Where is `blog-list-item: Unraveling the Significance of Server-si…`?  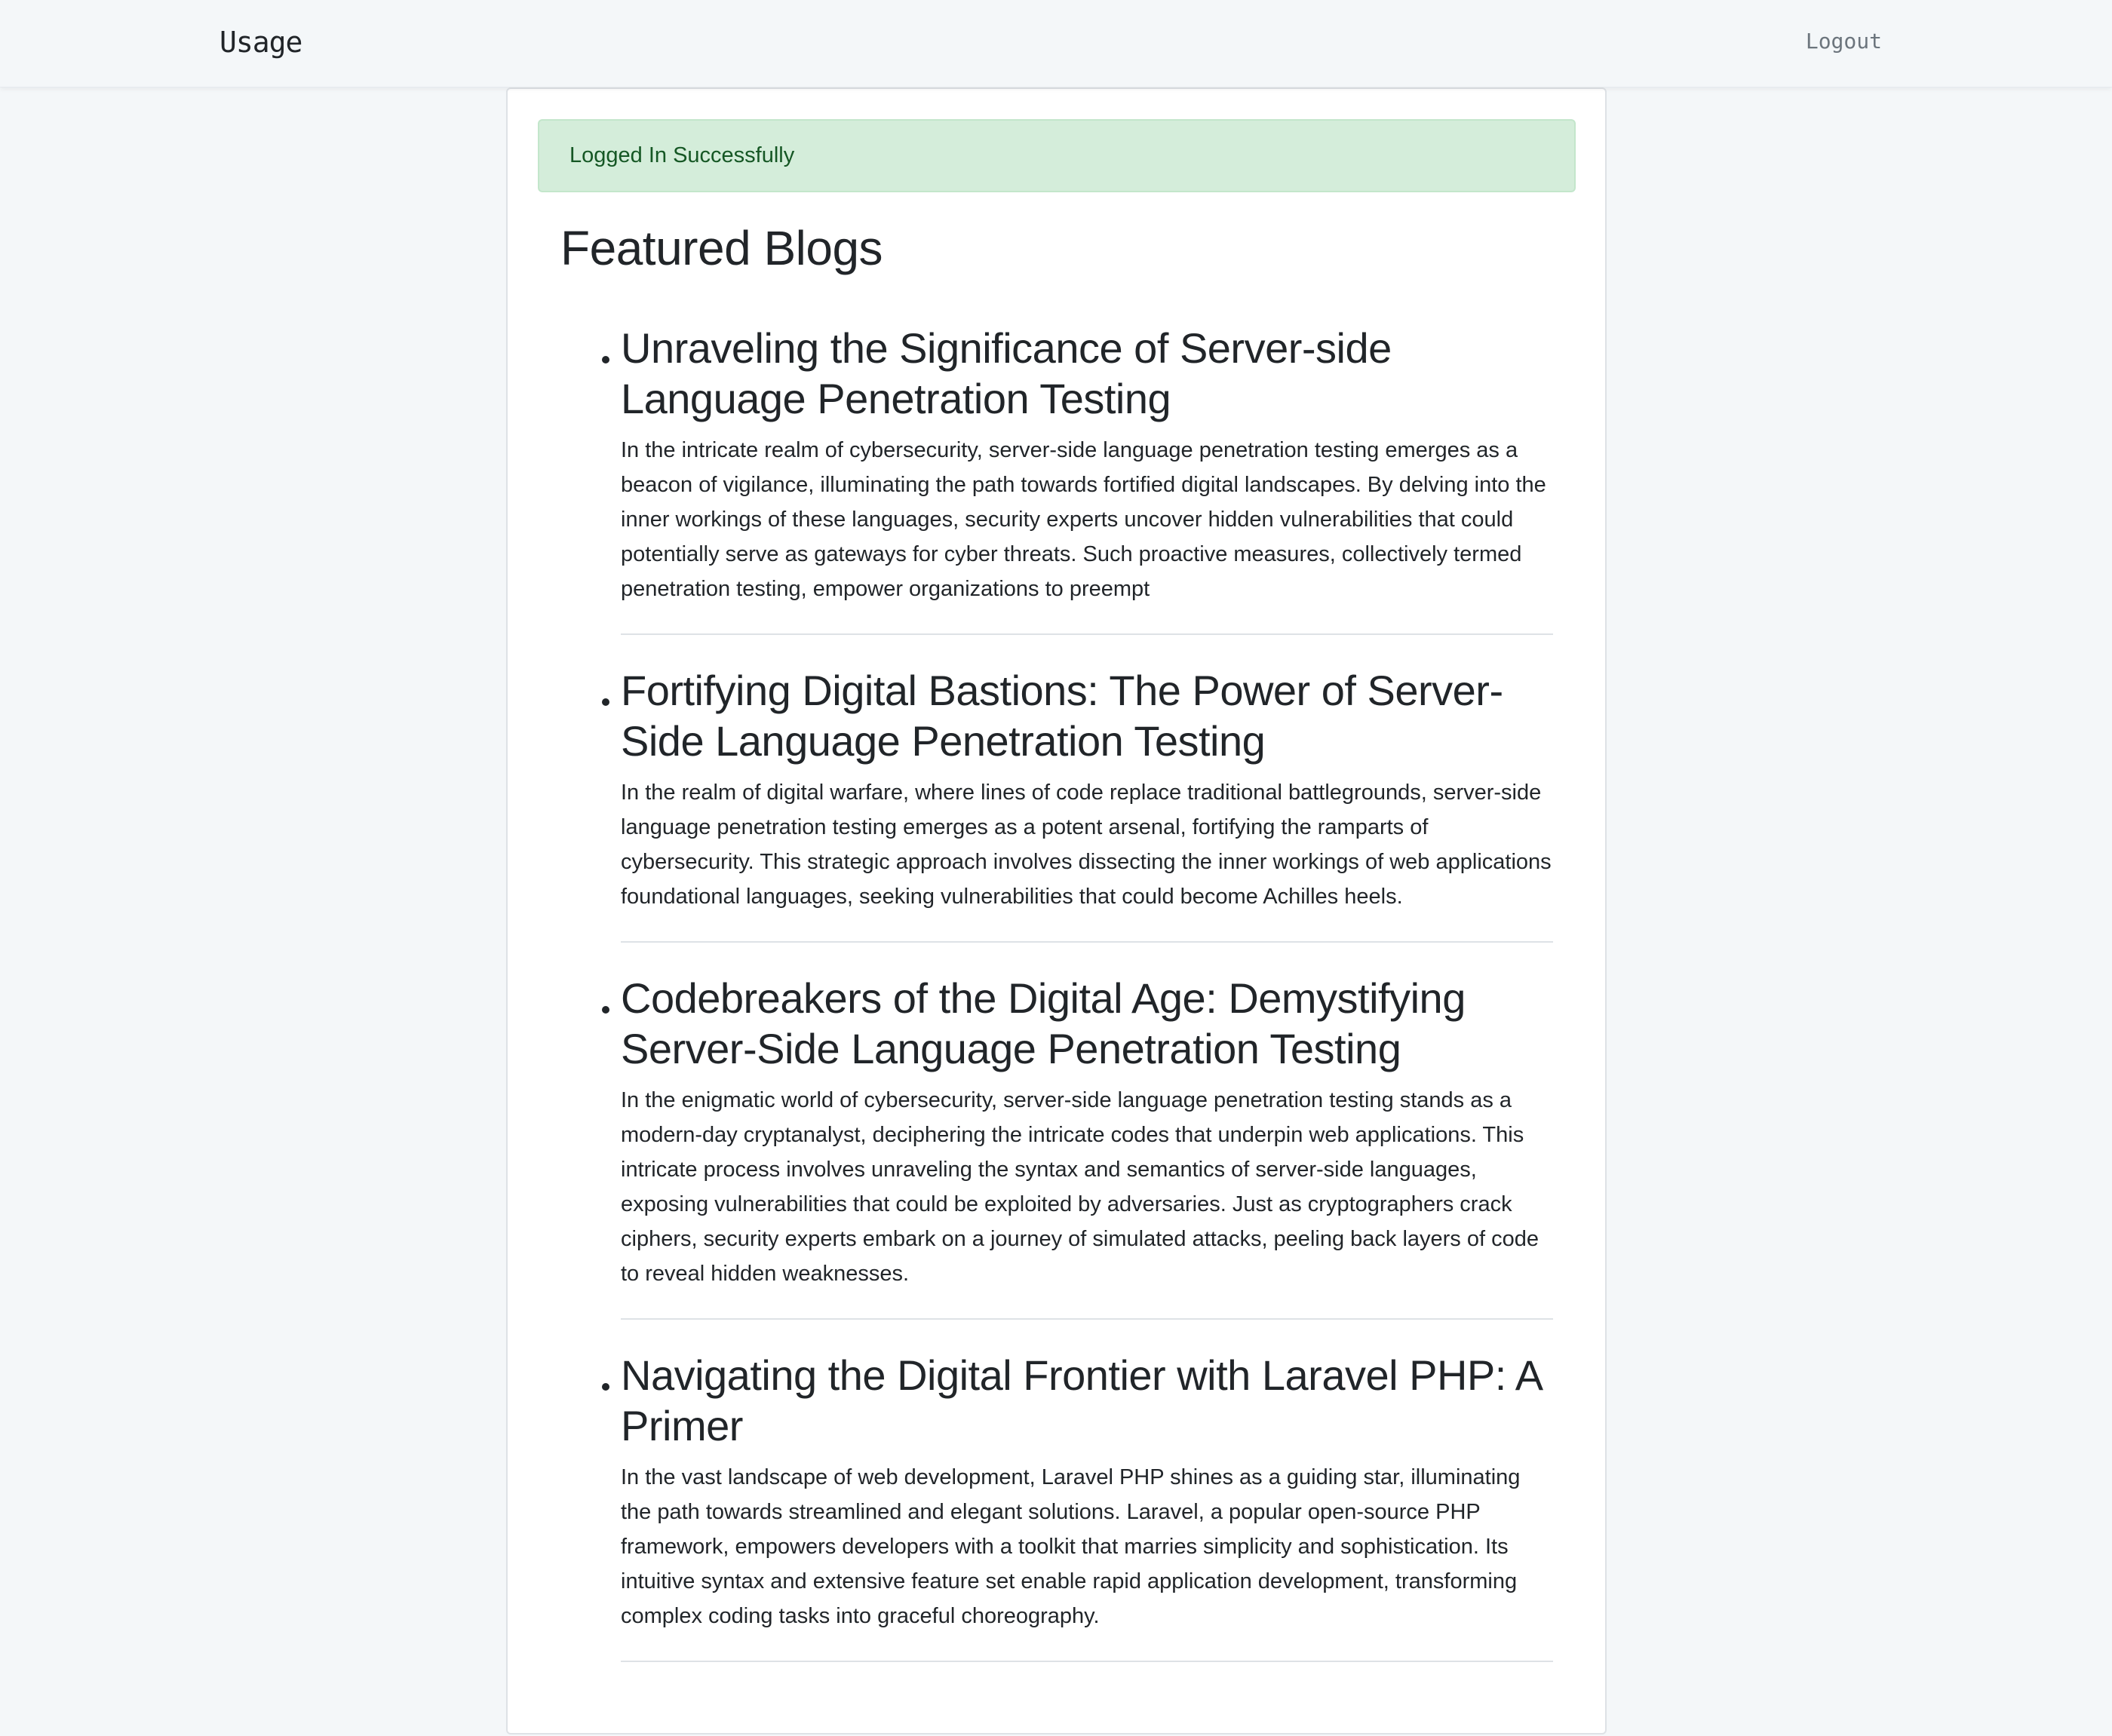 blog-list-item: Unraveling the Significance of Server-si… is located at coordinates (1077, 479).